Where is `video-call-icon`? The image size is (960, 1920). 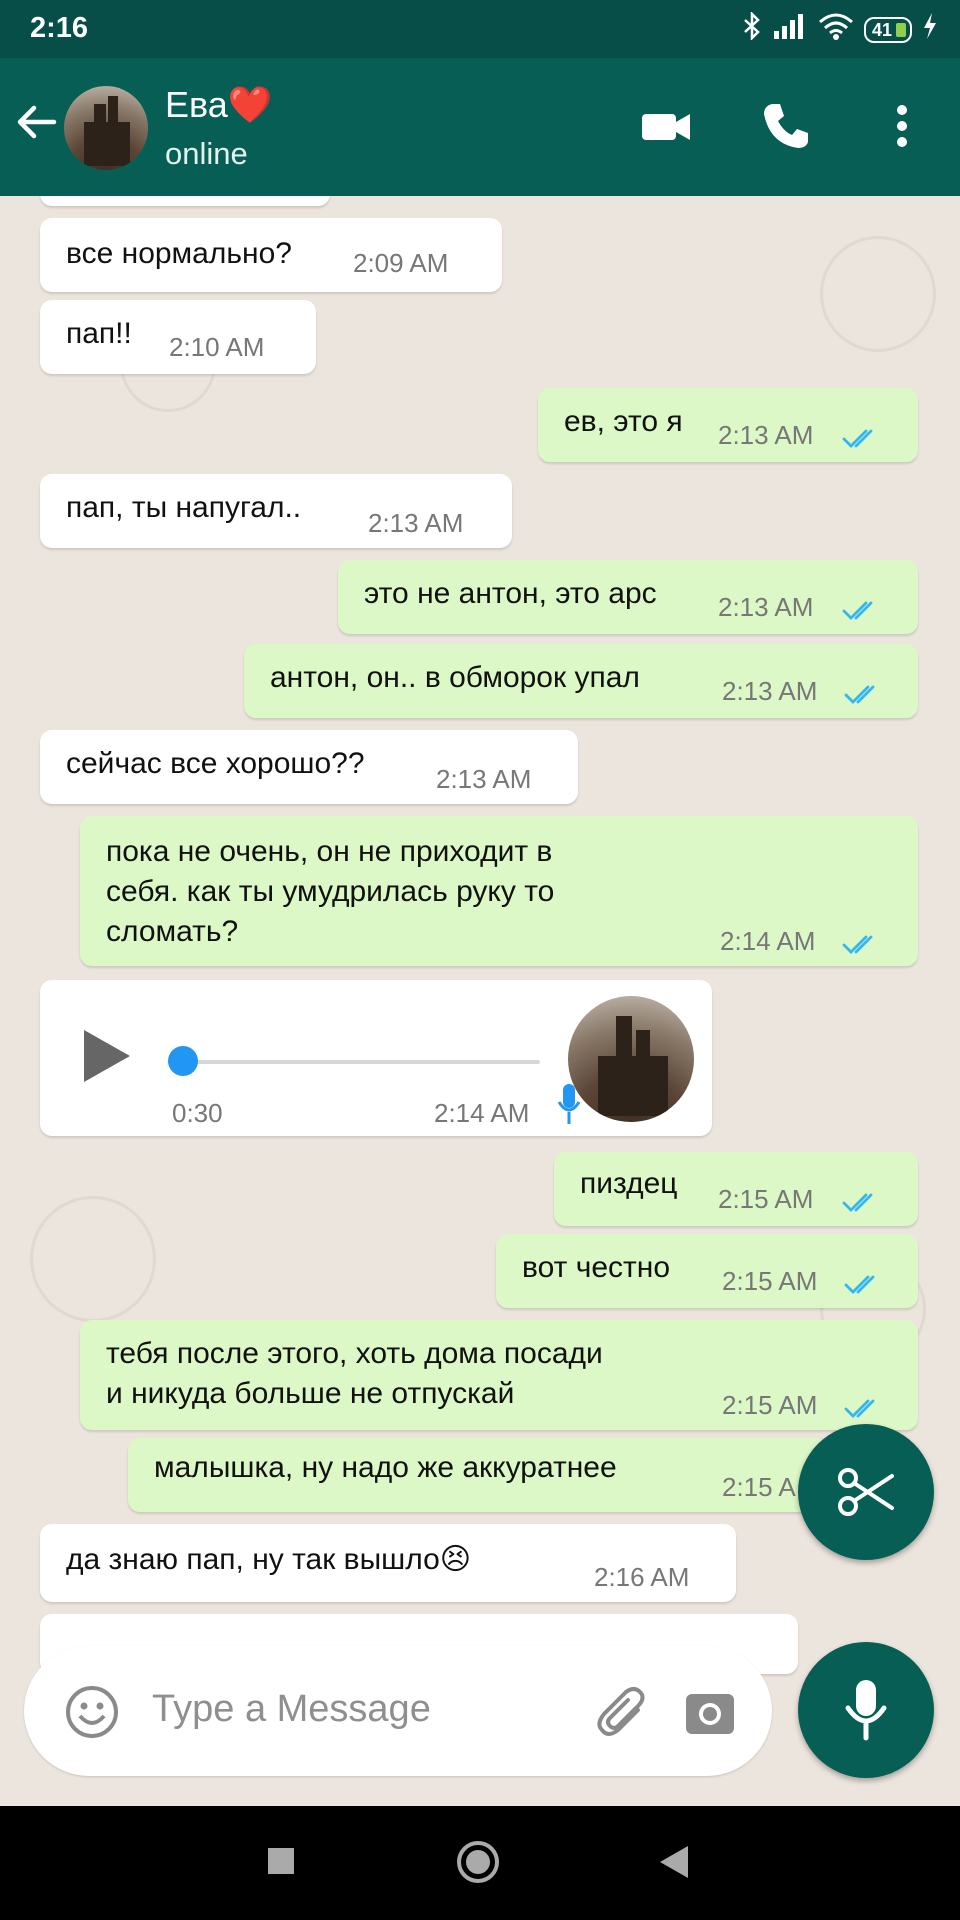
video-call-icon is located at coordinates (666, 126).